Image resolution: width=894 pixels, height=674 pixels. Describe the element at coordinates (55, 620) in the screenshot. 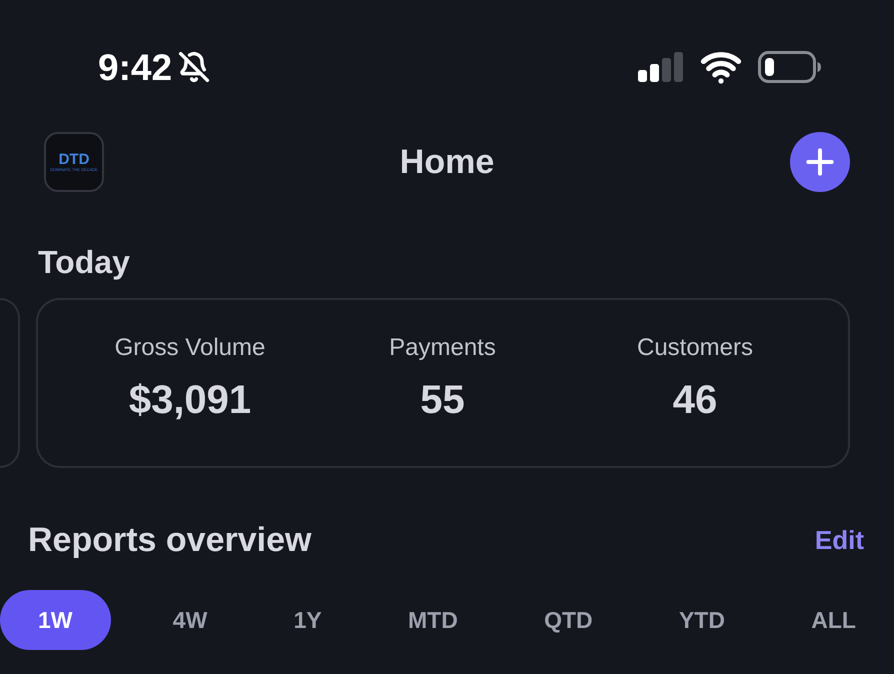

I see `range-tab: 1W` at that location.